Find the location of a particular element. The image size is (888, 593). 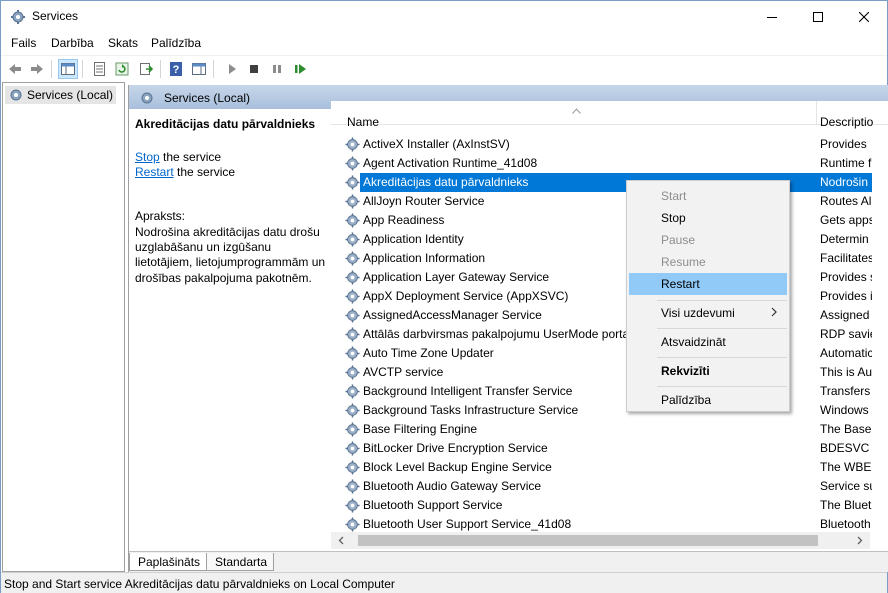

forward-button is located at coordinates (37, 69).